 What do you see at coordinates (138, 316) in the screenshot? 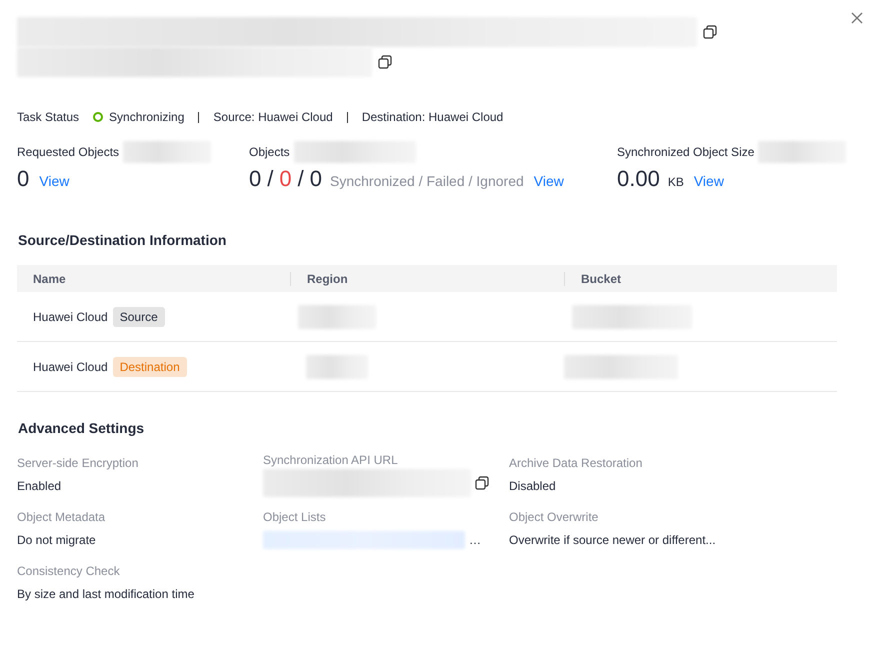
I see `tag: Source` at bounding box center [138, 316].